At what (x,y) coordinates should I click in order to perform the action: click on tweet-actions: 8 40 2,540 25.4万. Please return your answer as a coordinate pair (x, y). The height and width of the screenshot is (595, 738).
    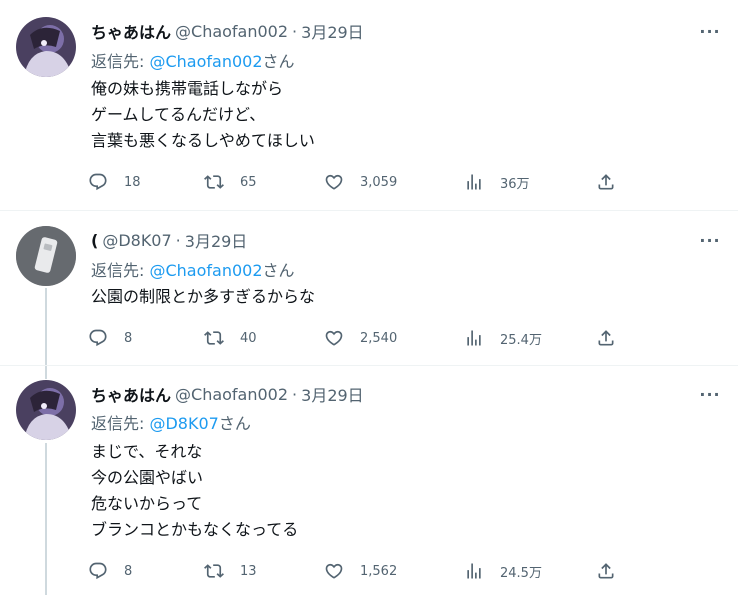
    Looking at the image, I should click on (358, 338).